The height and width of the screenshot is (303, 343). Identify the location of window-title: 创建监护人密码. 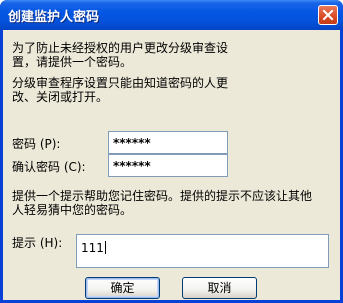
(54, 17).